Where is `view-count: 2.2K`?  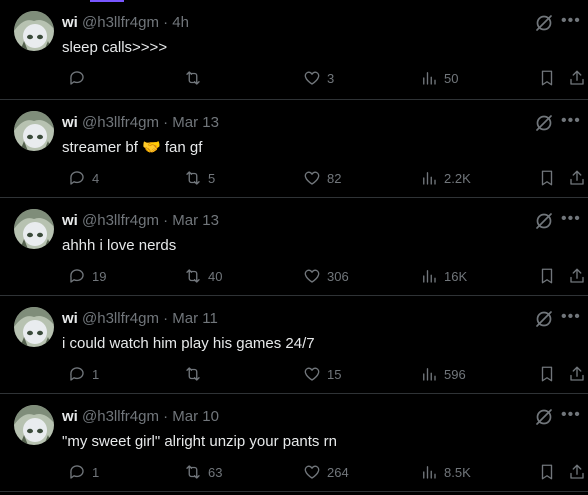
view-count: 2.2K is located at coordinates (457, 178).